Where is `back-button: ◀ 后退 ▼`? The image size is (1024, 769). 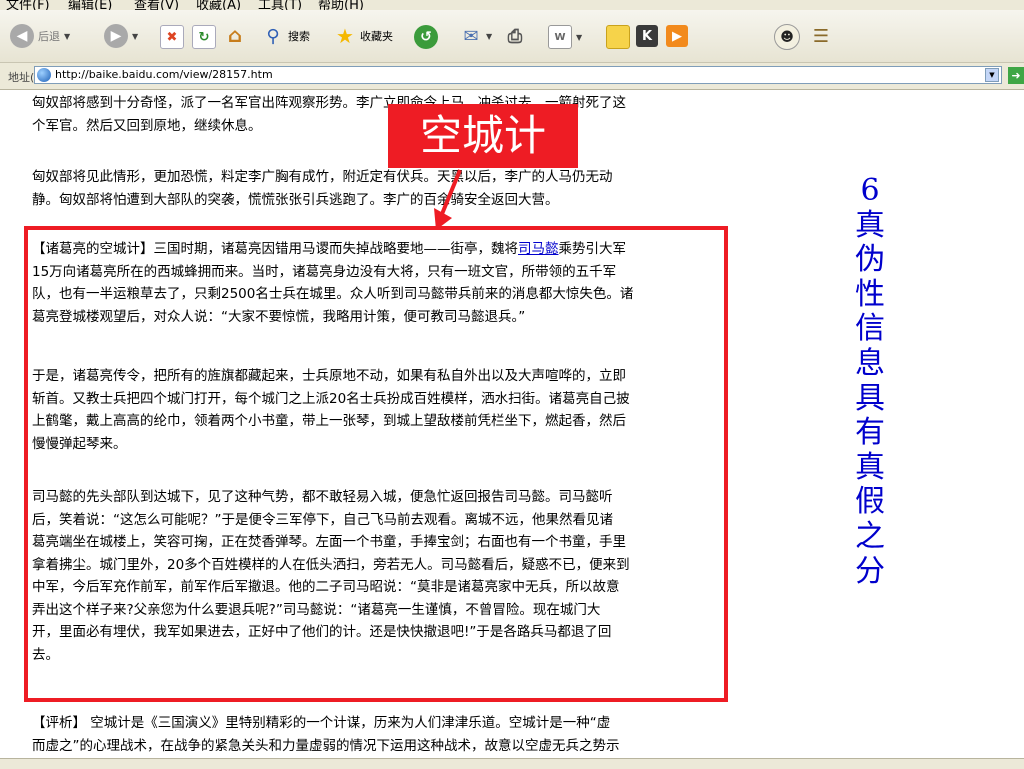
back-button: ◀ 后退 ▼ is located at coordinates (40, 36).